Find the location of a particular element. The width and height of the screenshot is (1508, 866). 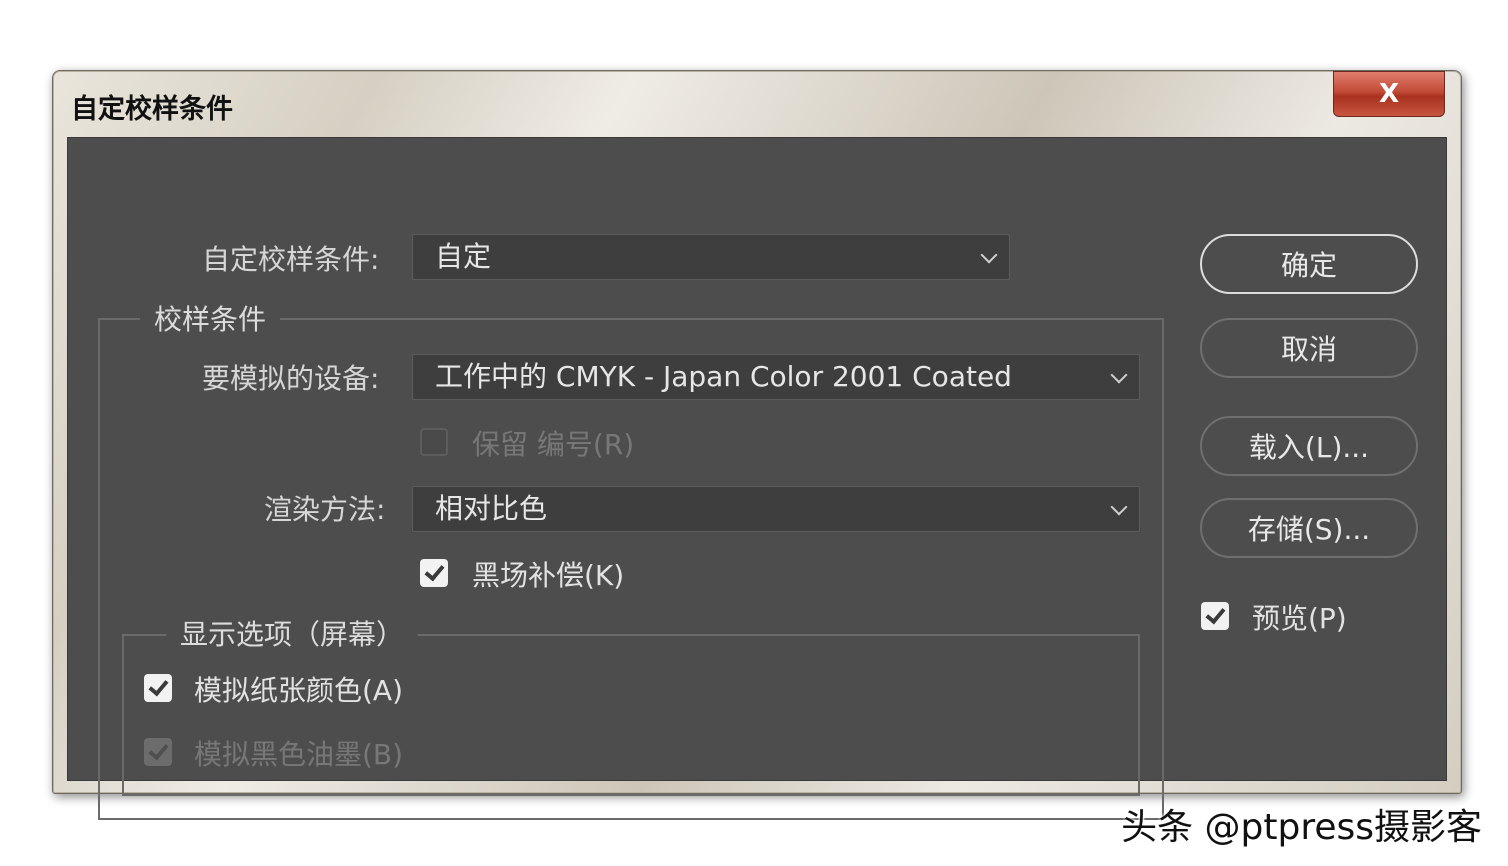

proof-conditions-title: 校样条件 is located at coordinates (210, 318).